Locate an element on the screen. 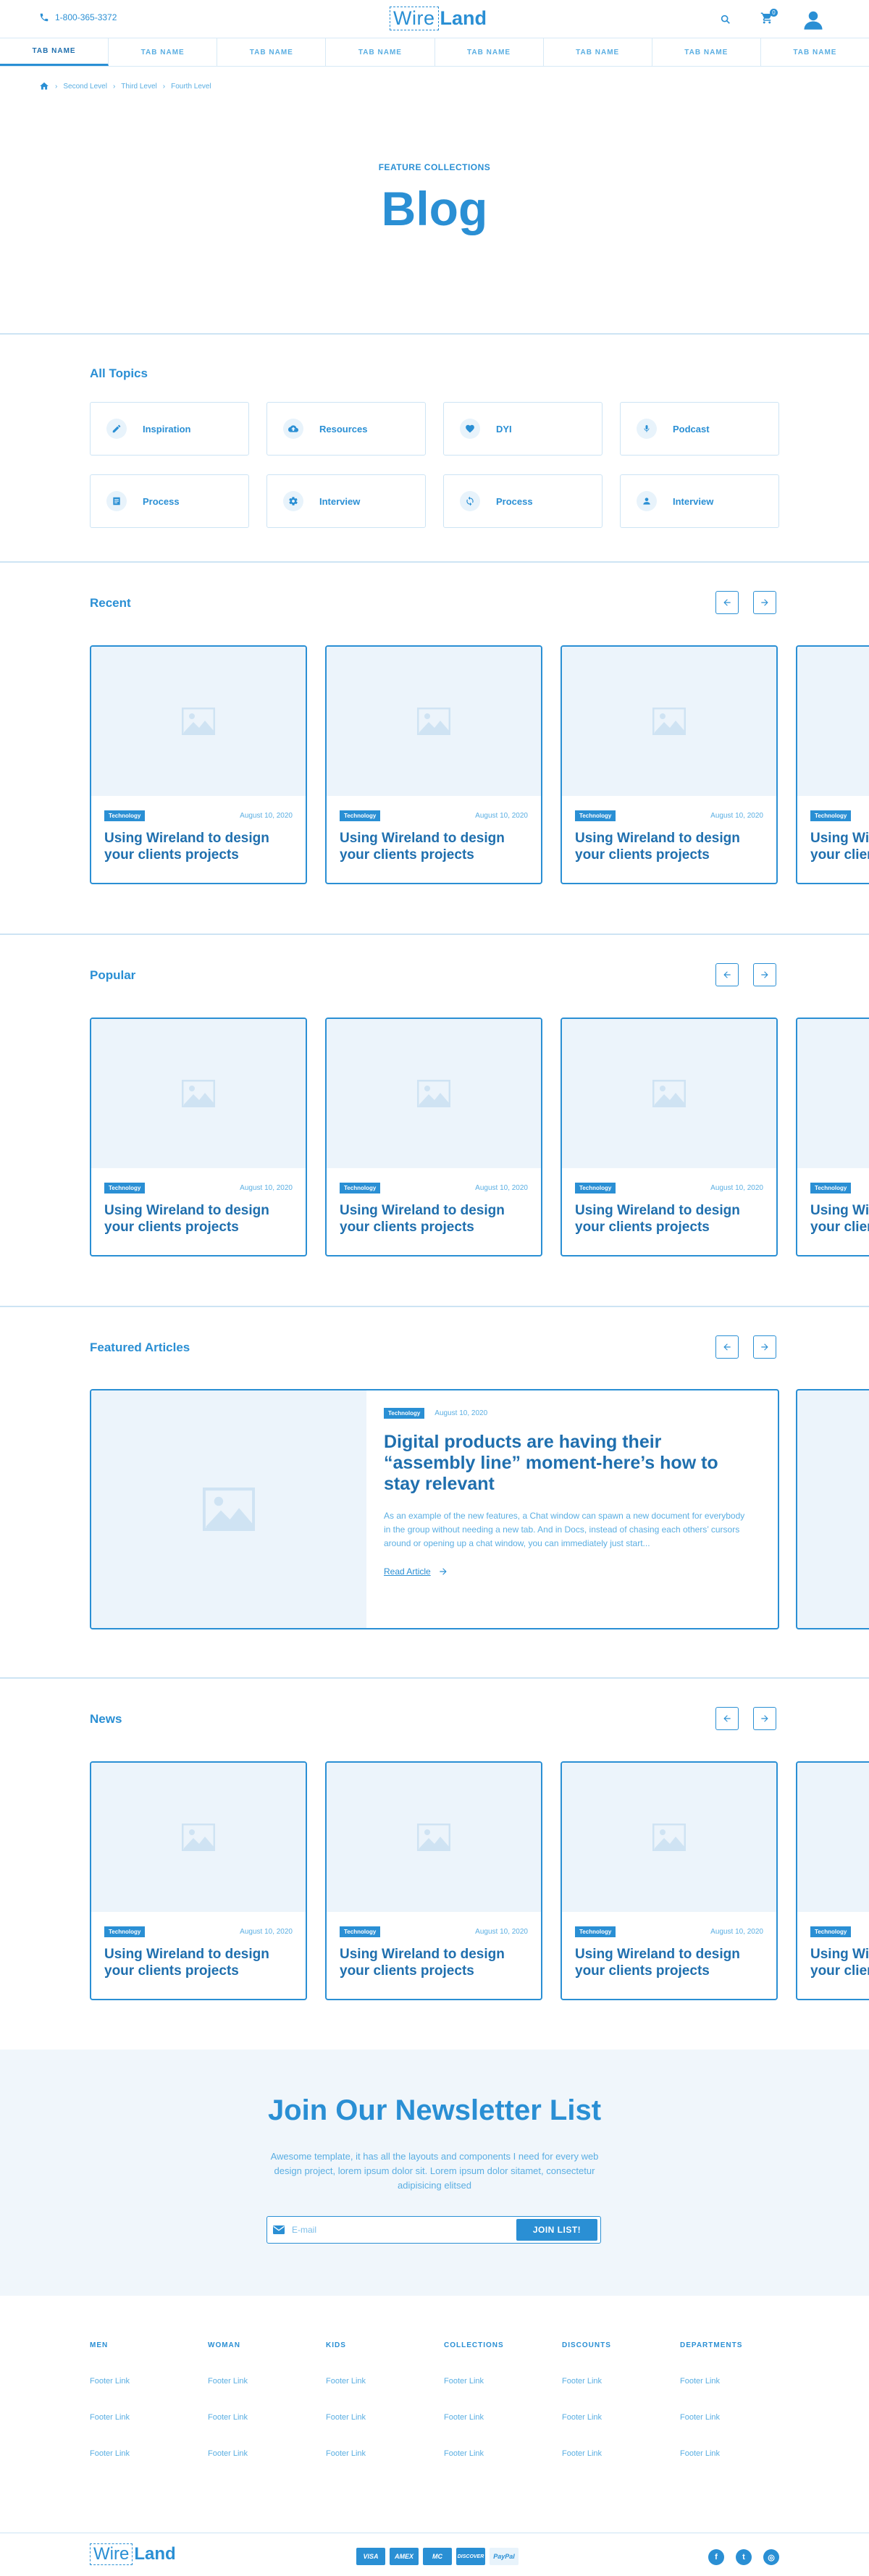 The image size is (869, 2576). tab-7: TAB NAME is located at coordinates (706, 52).